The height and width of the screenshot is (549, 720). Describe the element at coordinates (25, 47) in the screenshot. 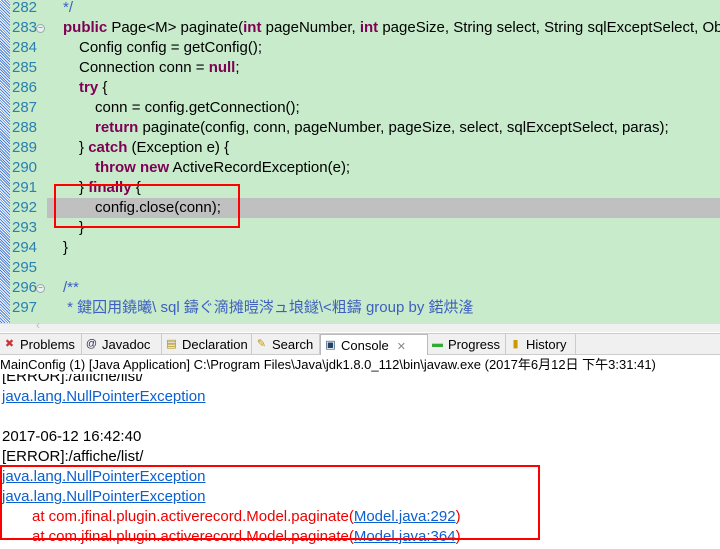

I see `line-number: 284` at that location.